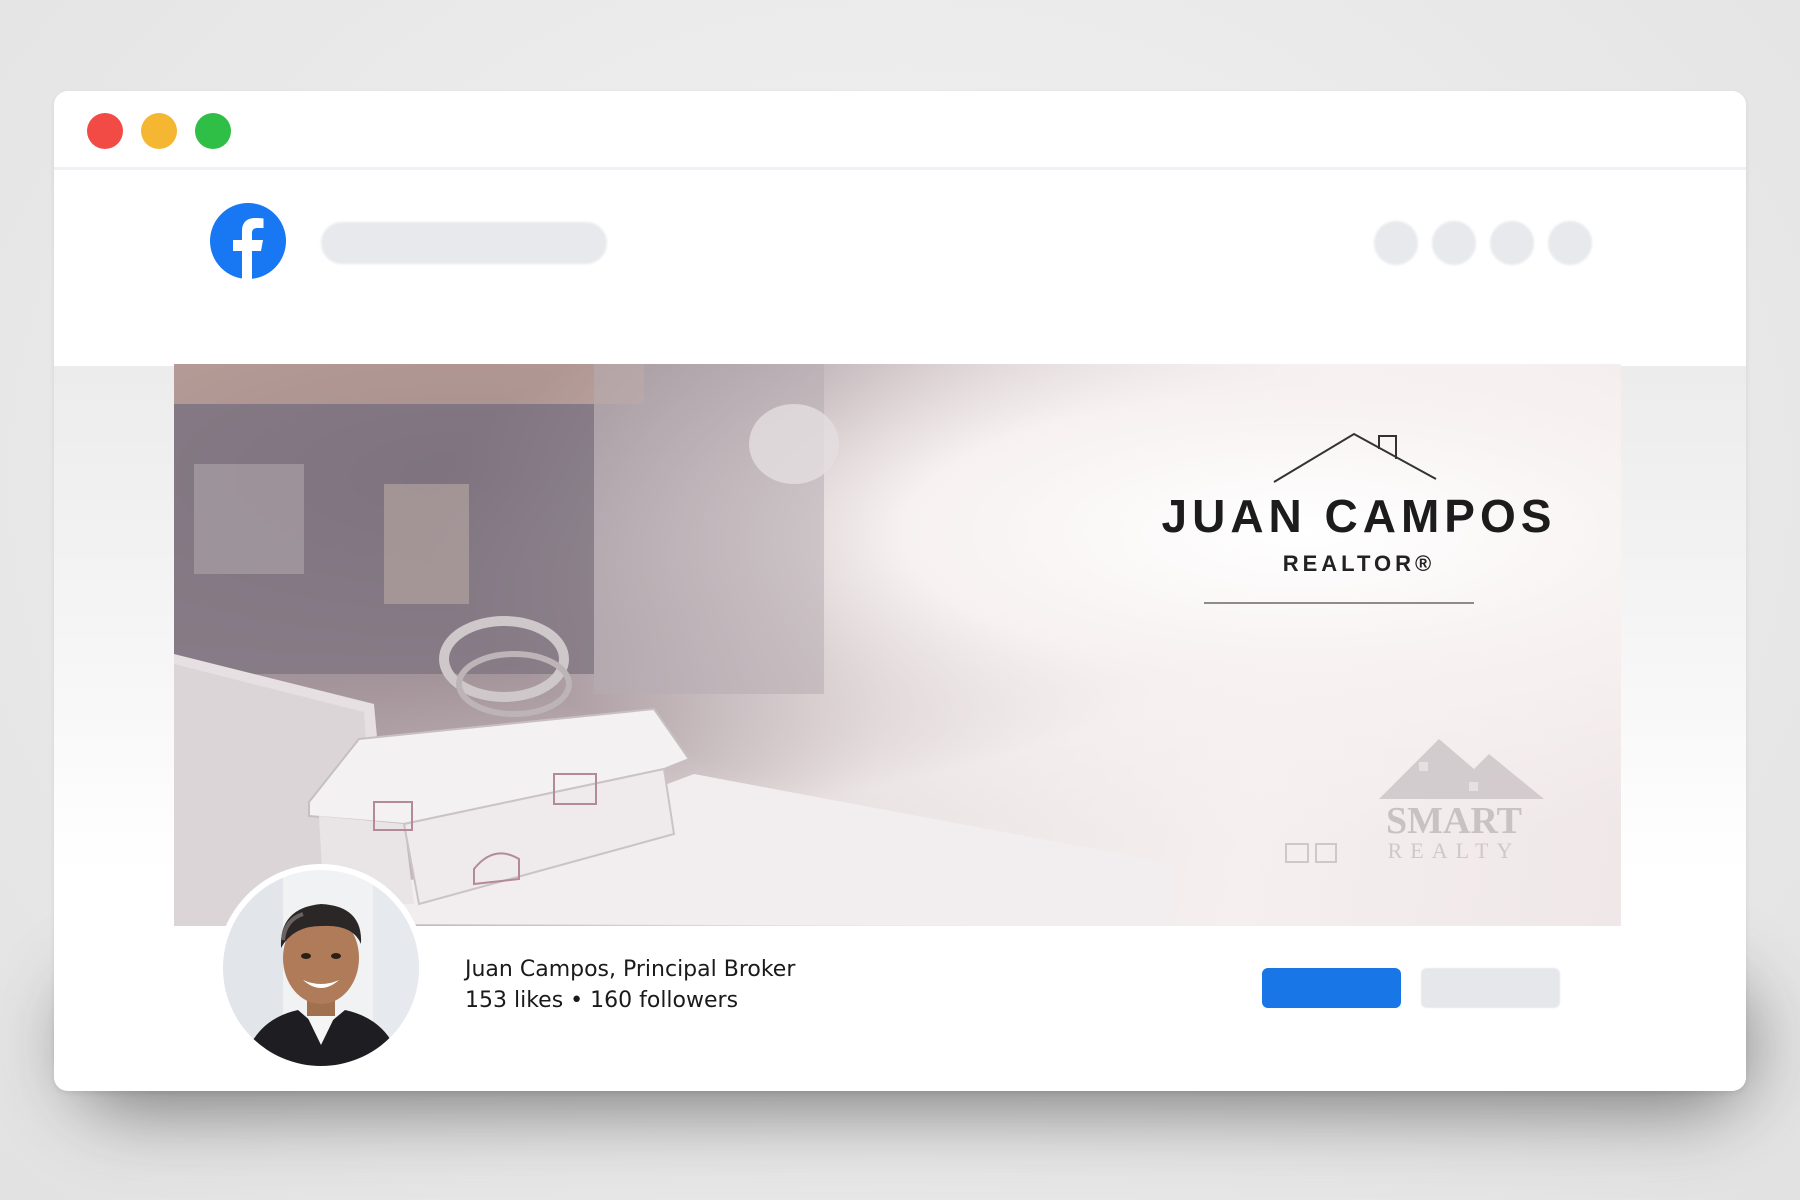  I want to click on close-window-button, so click(105, 131).